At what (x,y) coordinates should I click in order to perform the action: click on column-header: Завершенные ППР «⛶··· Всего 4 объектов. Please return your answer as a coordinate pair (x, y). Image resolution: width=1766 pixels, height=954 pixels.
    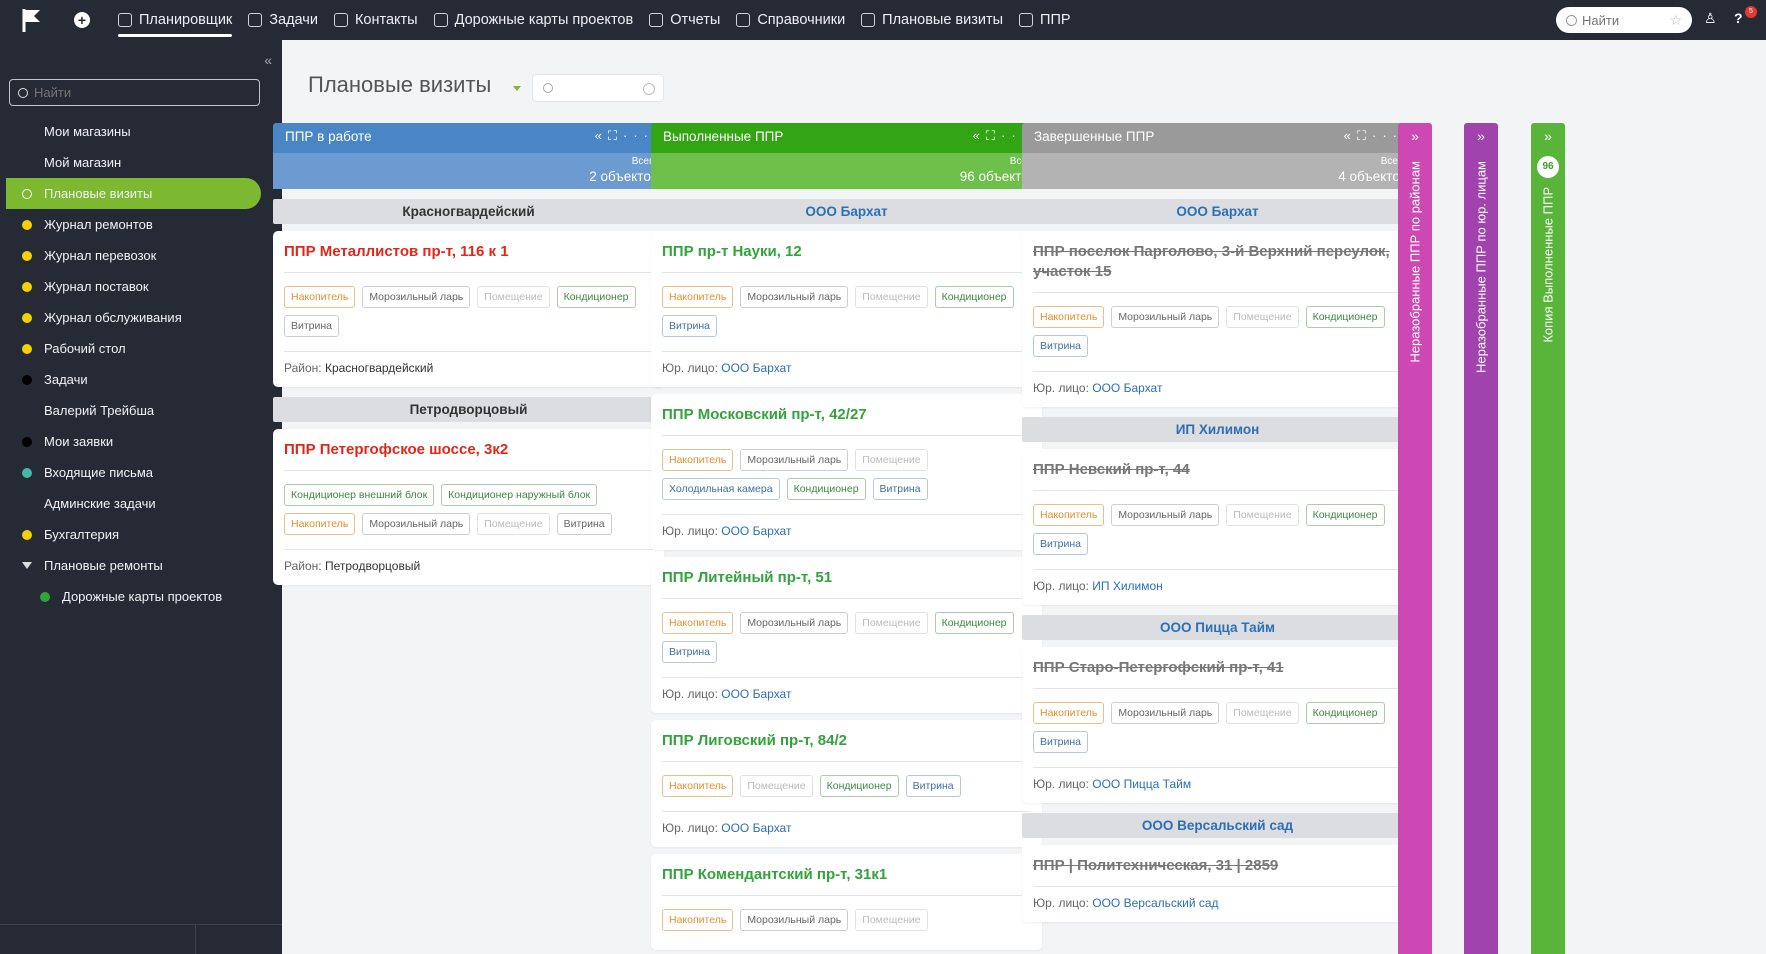
    Looking at the image, I should click on (1217, 156).